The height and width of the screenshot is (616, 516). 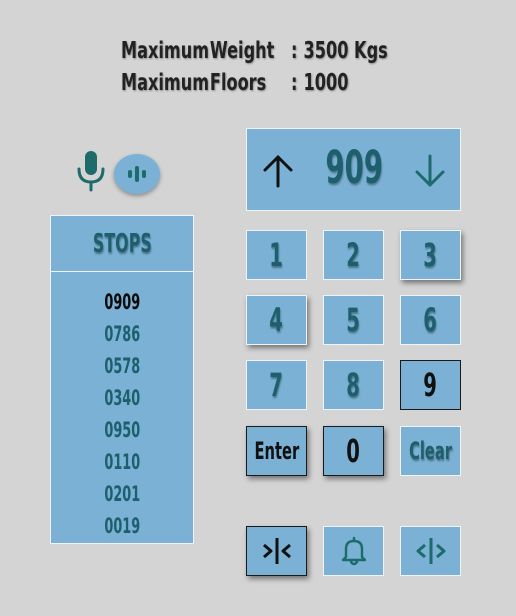 I want to click on clear-button: Clear, so click(x=430, y=451).